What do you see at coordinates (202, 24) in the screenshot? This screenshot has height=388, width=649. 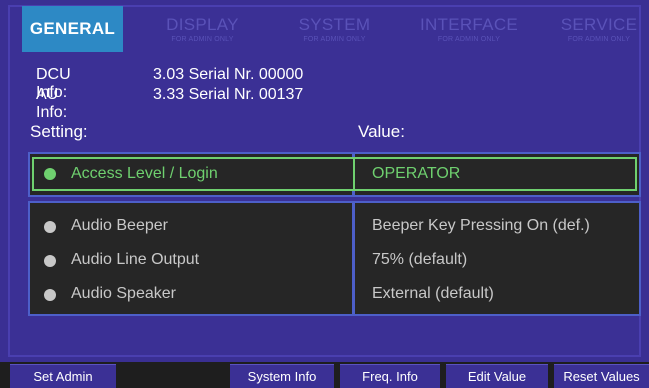 I see `tab-display-label: DISPLAY` at bounding box center [202, 24].